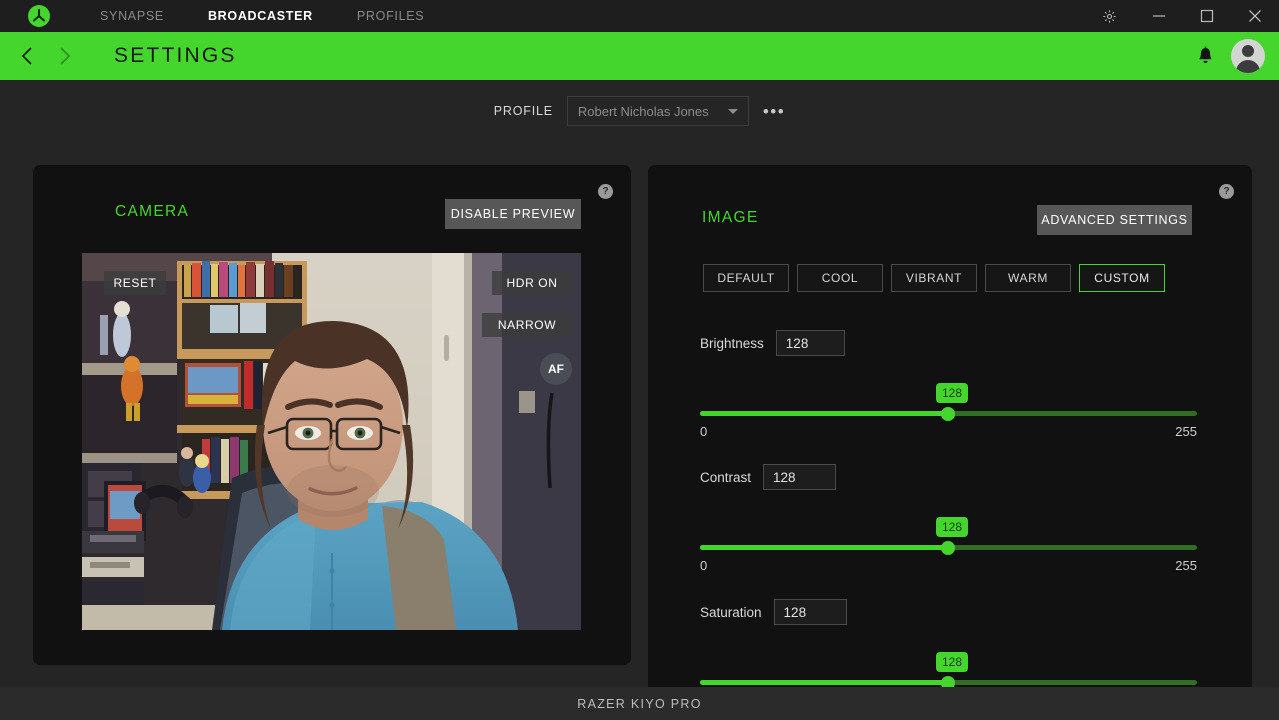 The width and height of the screenshot is (1279, 720). I want to click on saturation-value-tooltip: 128, so click(952, 662).